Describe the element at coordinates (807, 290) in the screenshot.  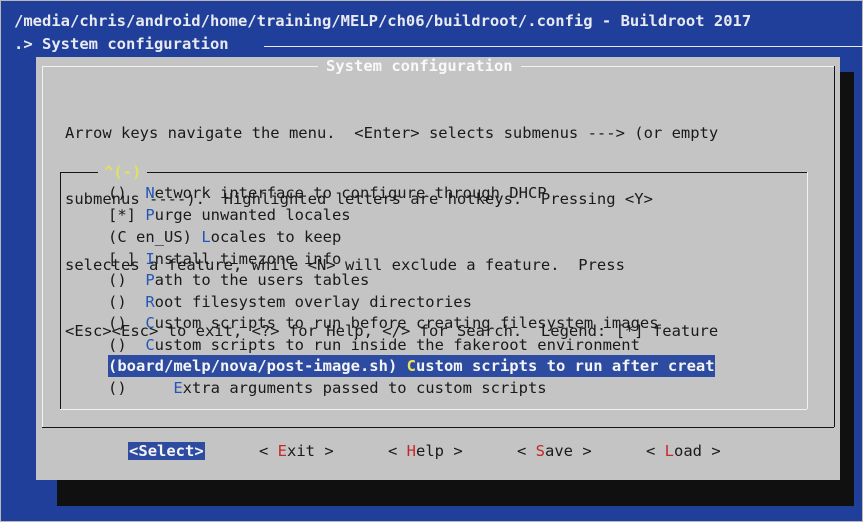
I see `menu-list-border-right` at that location.